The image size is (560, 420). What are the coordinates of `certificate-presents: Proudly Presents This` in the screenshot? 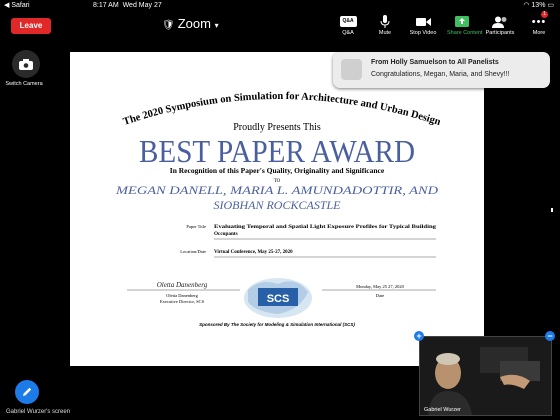 It's located at (277, 127).